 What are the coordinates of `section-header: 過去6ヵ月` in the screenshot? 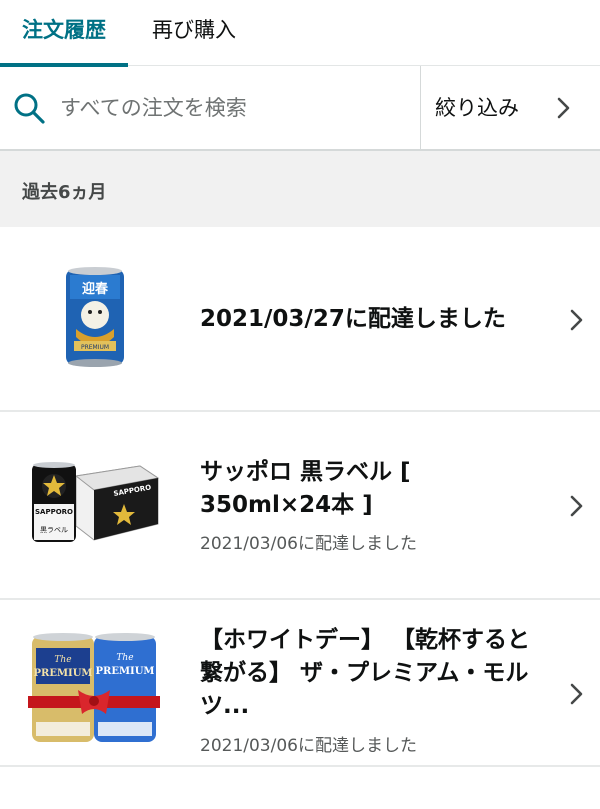 It's located at (300, 189).